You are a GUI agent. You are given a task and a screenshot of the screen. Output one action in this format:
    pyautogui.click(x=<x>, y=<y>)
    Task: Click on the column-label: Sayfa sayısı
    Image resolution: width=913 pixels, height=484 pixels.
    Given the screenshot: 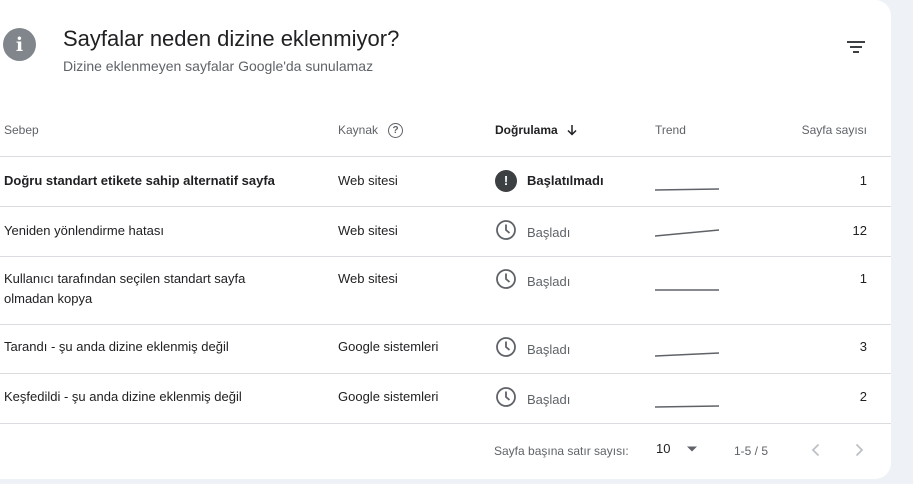 What is the action you would take?
    pyautogui.click(x=834, y=130)
    